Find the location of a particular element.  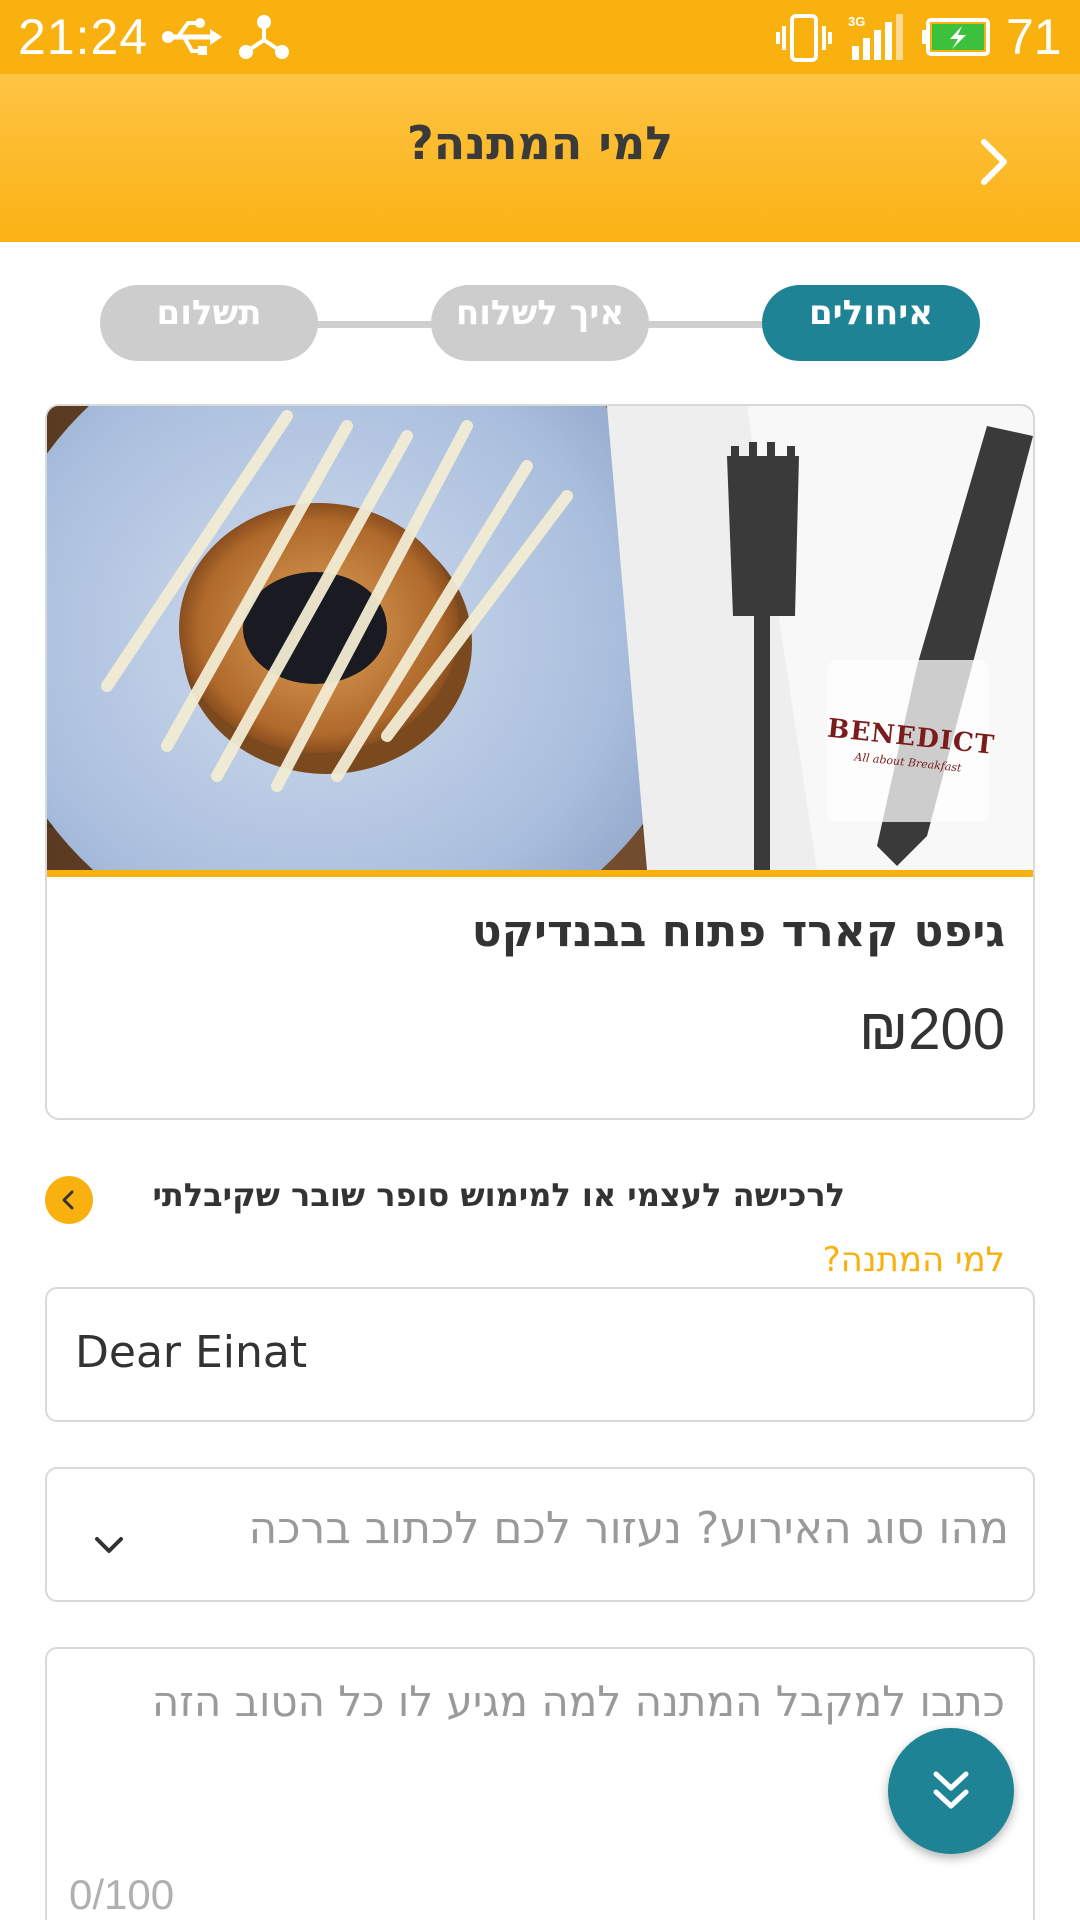

step-delivery: איך לשלוח is located at coordinates (540, 323).